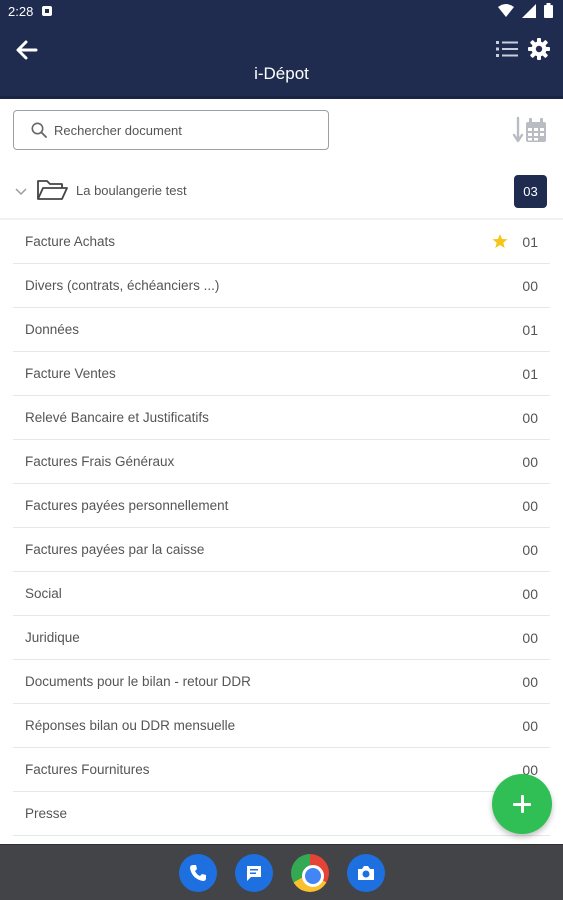  What do you see at coordinates (530, 191) in the screenshot?
I see `folder-count-badge: 03` at bounding box center [530, 191].